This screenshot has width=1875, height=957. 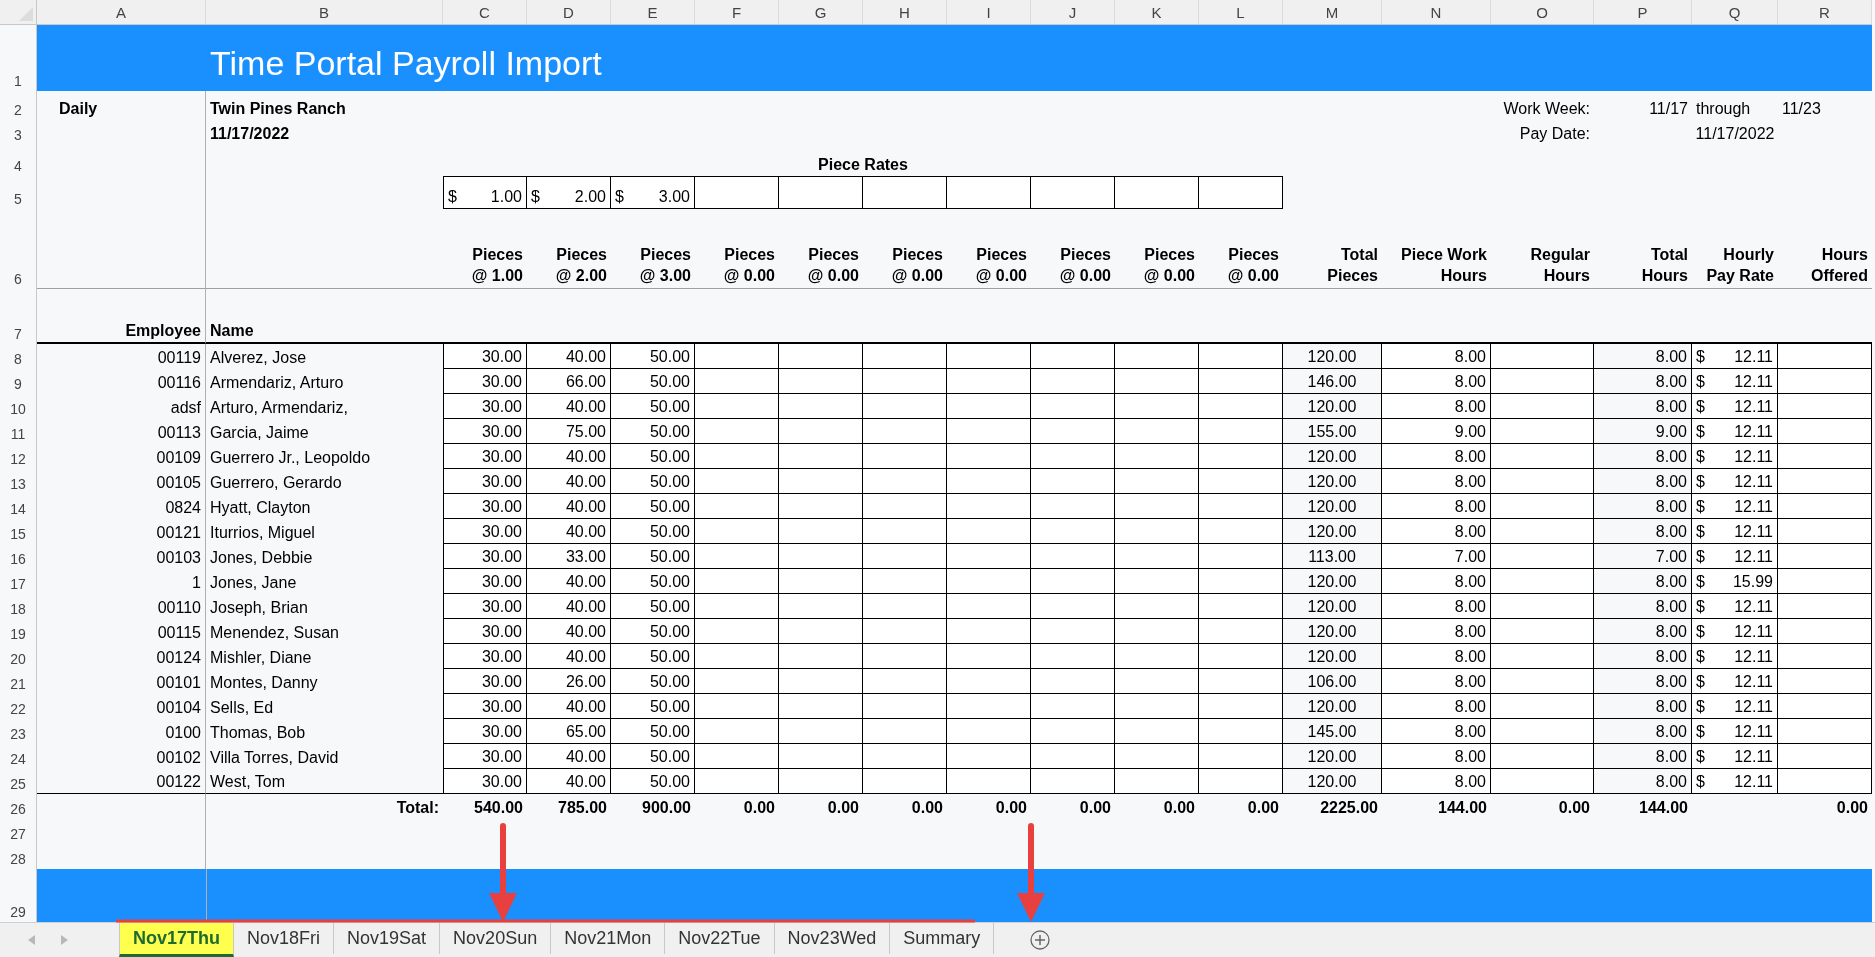 What do you see at coordinates (653, 12) in the screenshot?
I see `column-header: E` at bounding box center [653, 12].